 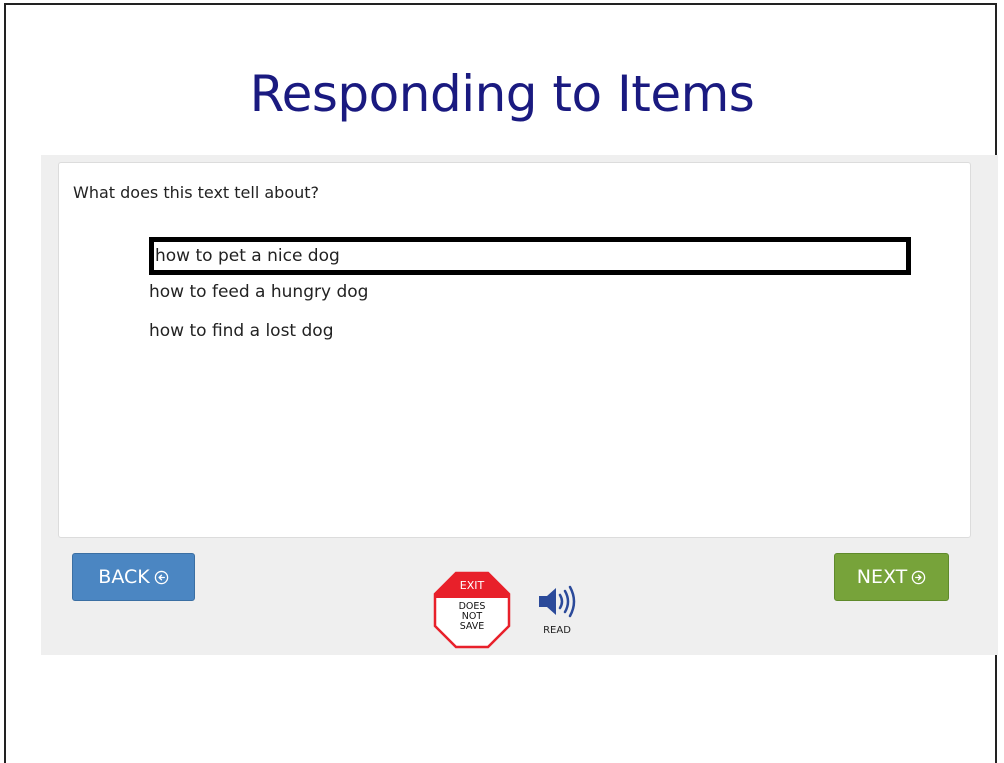 I want to click on answer-option-3: how to find a lost dog, so click(x=529, y=331).